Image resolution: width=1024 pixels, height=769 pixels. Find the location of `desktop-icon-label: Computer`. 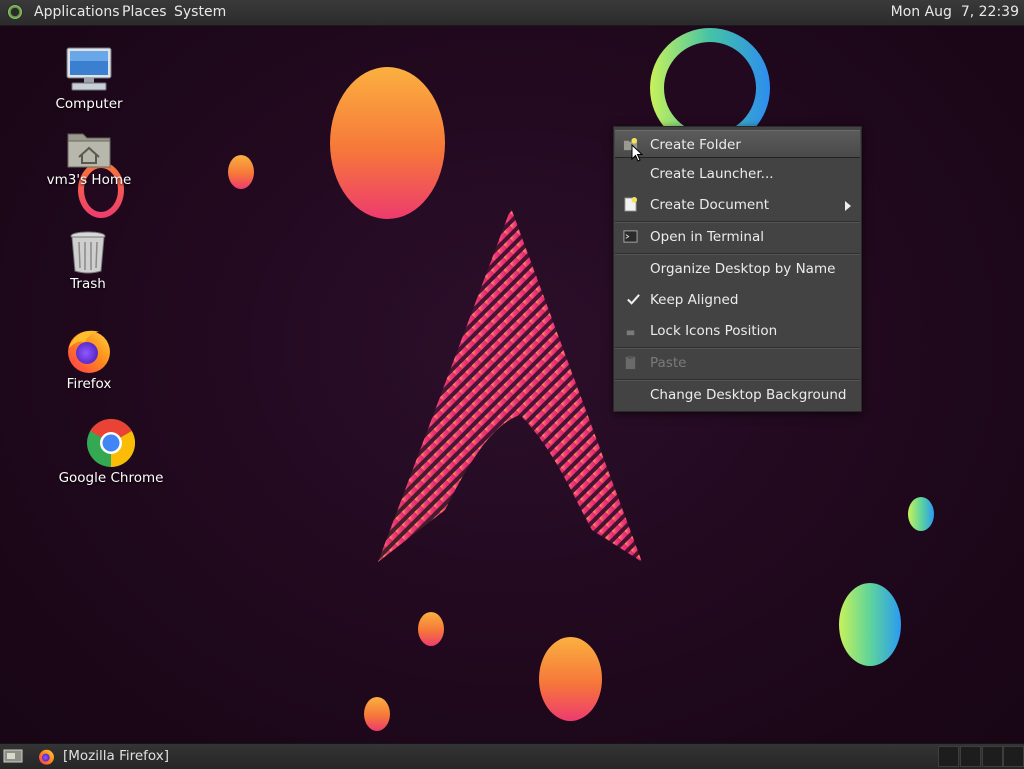

desktop-icon-label: Computer is located at coordinates (89, 104).